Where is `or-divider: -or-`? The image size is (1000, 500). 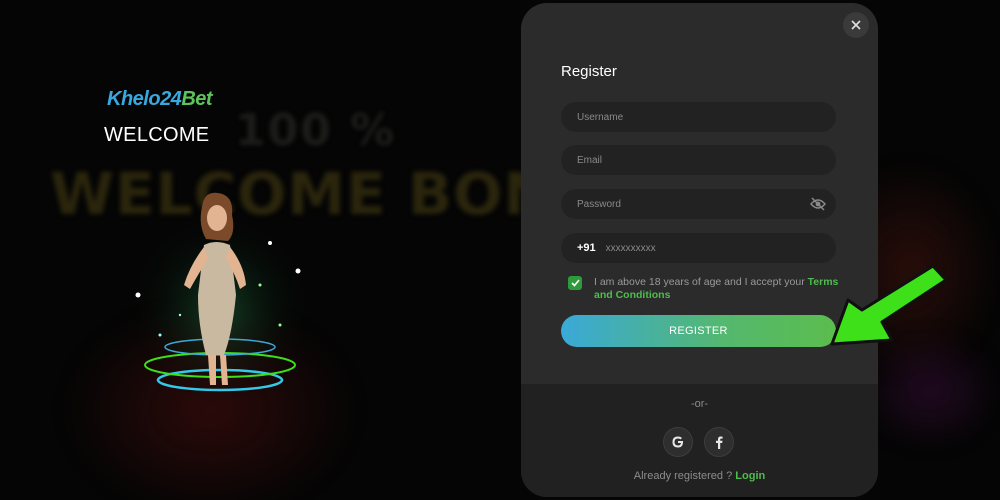
or-divider: -or- is located at coordinates (699, 404).